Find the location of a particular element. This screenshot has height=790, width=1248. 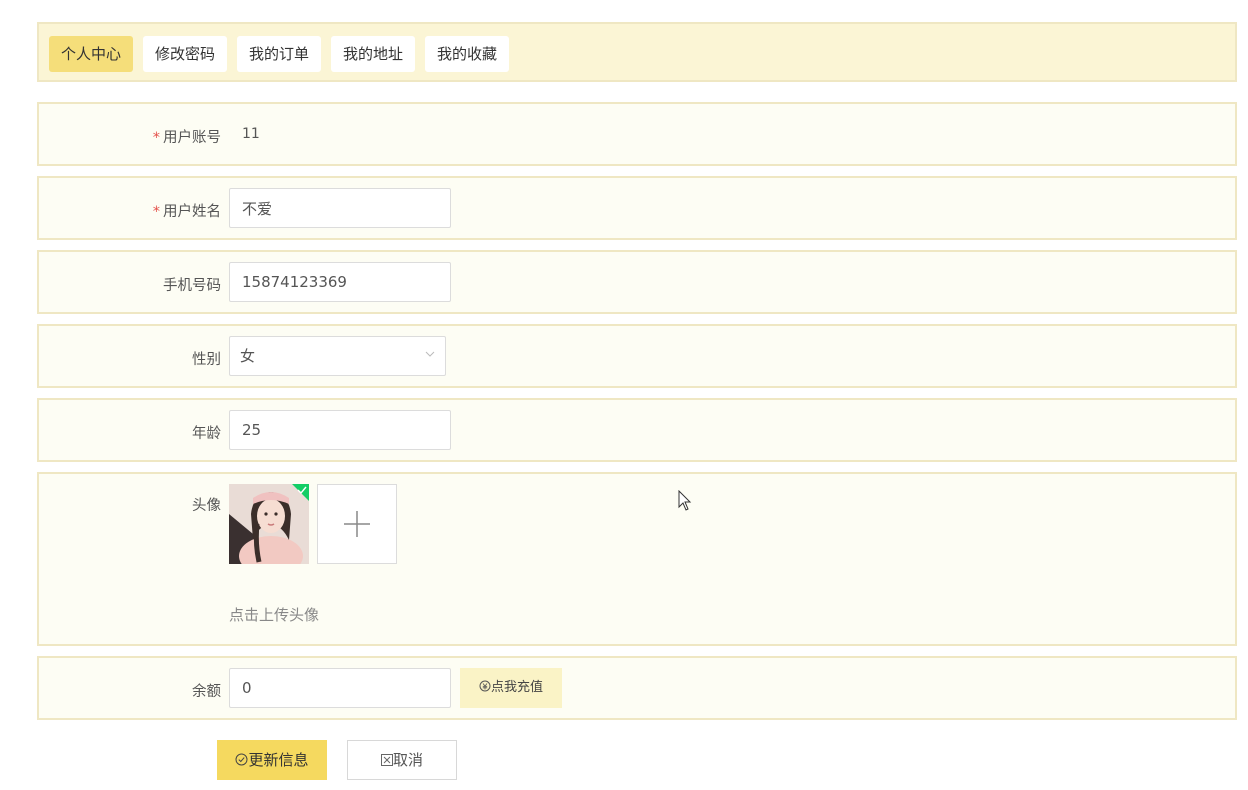

avatar-upload-button is located at coordinates (357, 524).